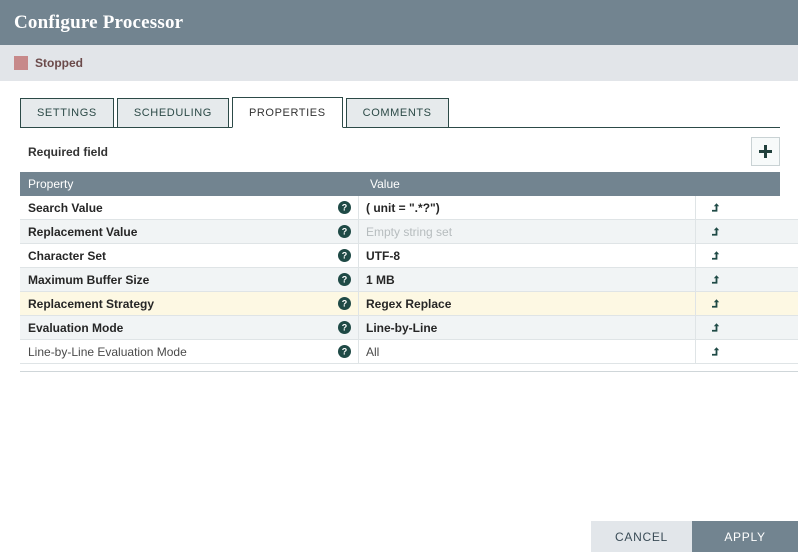 This screenshot has height=552, width=798. I want to click on property-name-cell: Search Value ?, so click(189, 207).